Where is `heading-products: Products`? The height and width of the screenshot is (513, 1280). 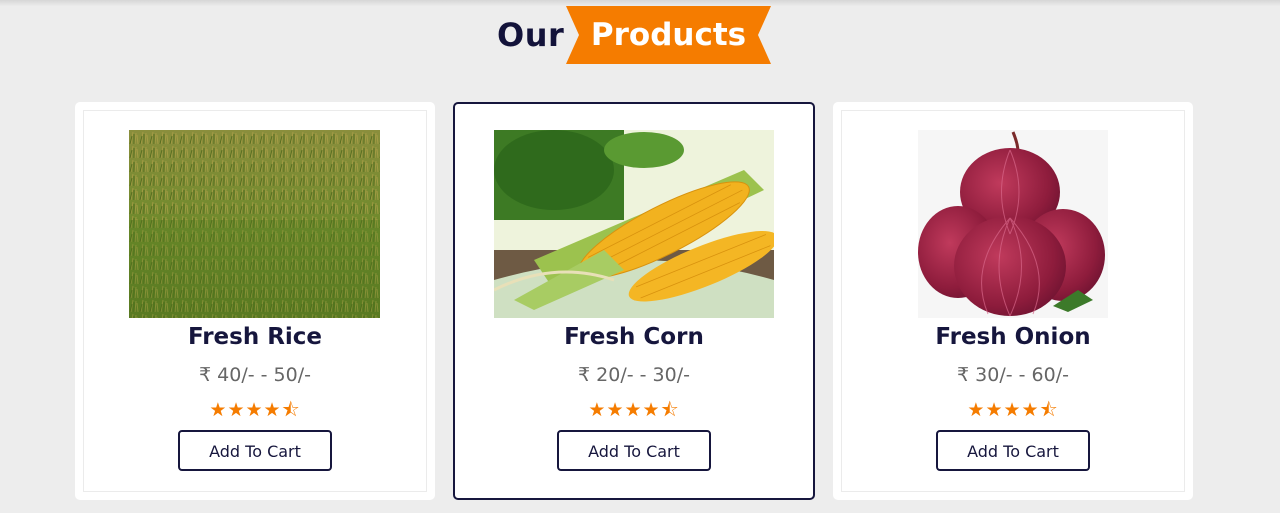
heading-products: Products is located at coordinates (668, 35).